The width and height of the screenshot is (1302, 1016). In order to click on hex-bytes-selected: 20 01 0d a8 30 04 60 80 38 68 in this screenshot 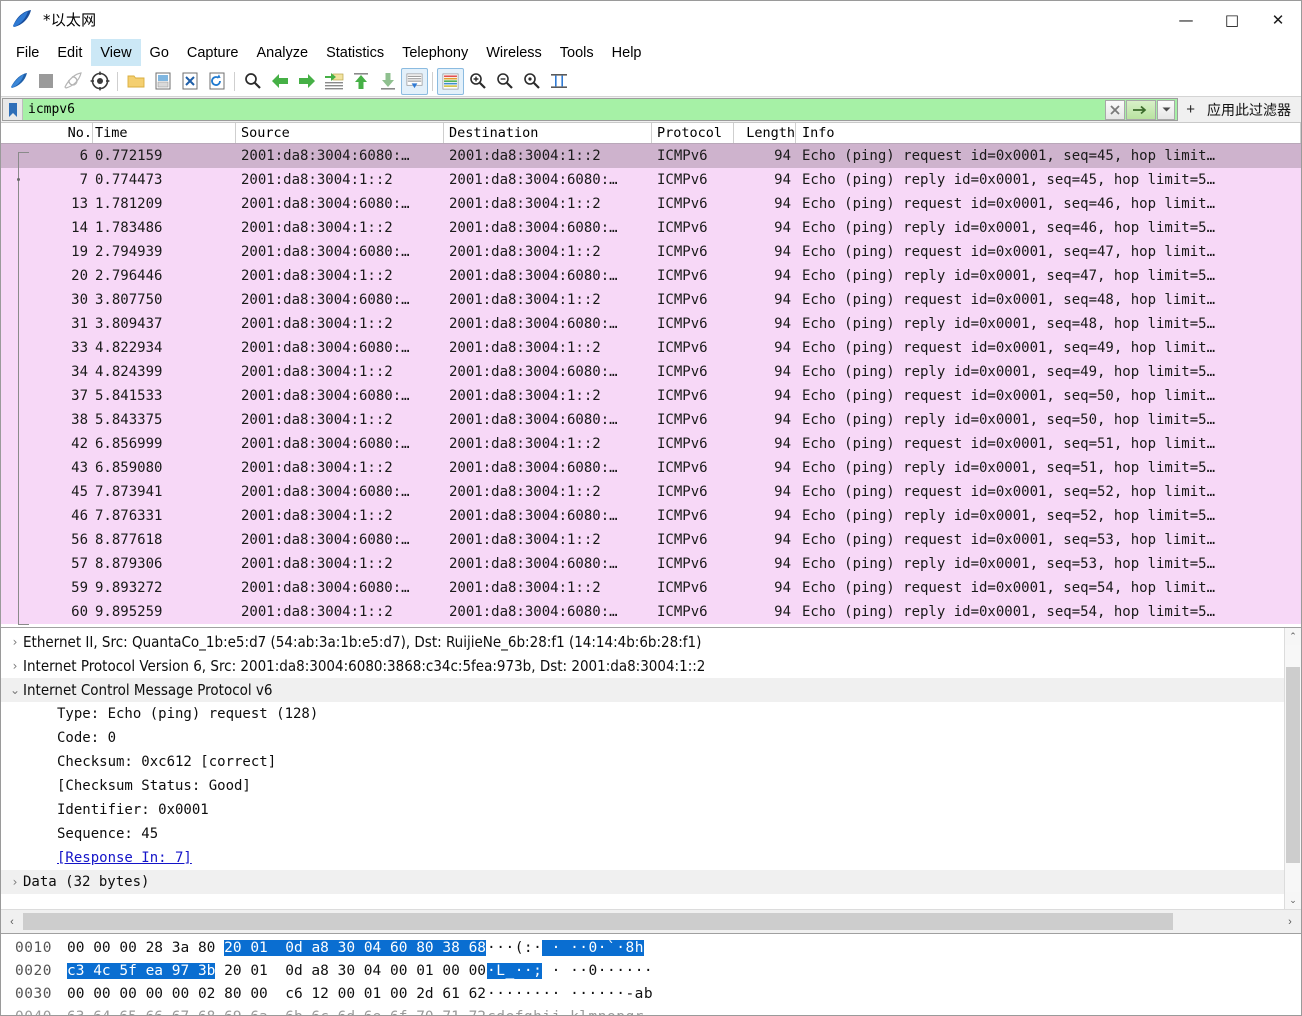, I will do `click(355, 947)`.